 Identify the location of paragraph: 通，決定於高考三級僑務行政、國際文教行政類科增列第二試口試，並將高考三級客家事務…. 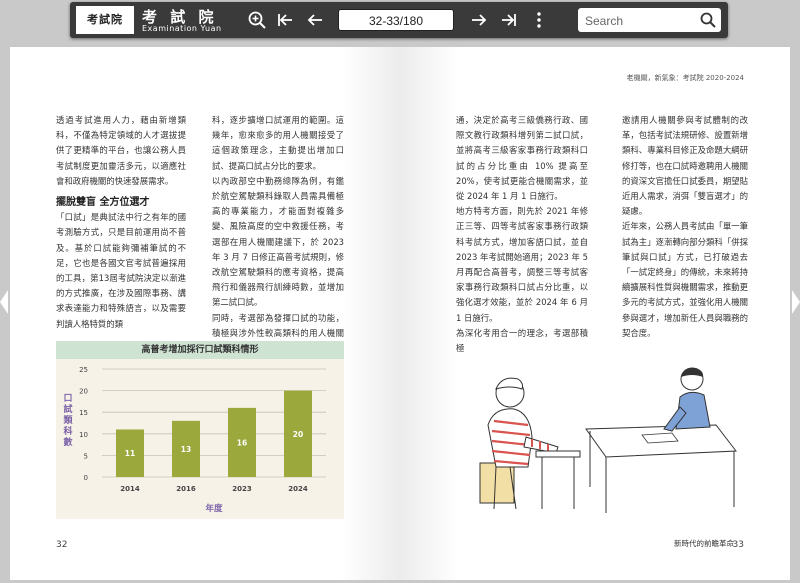
(522, 158).